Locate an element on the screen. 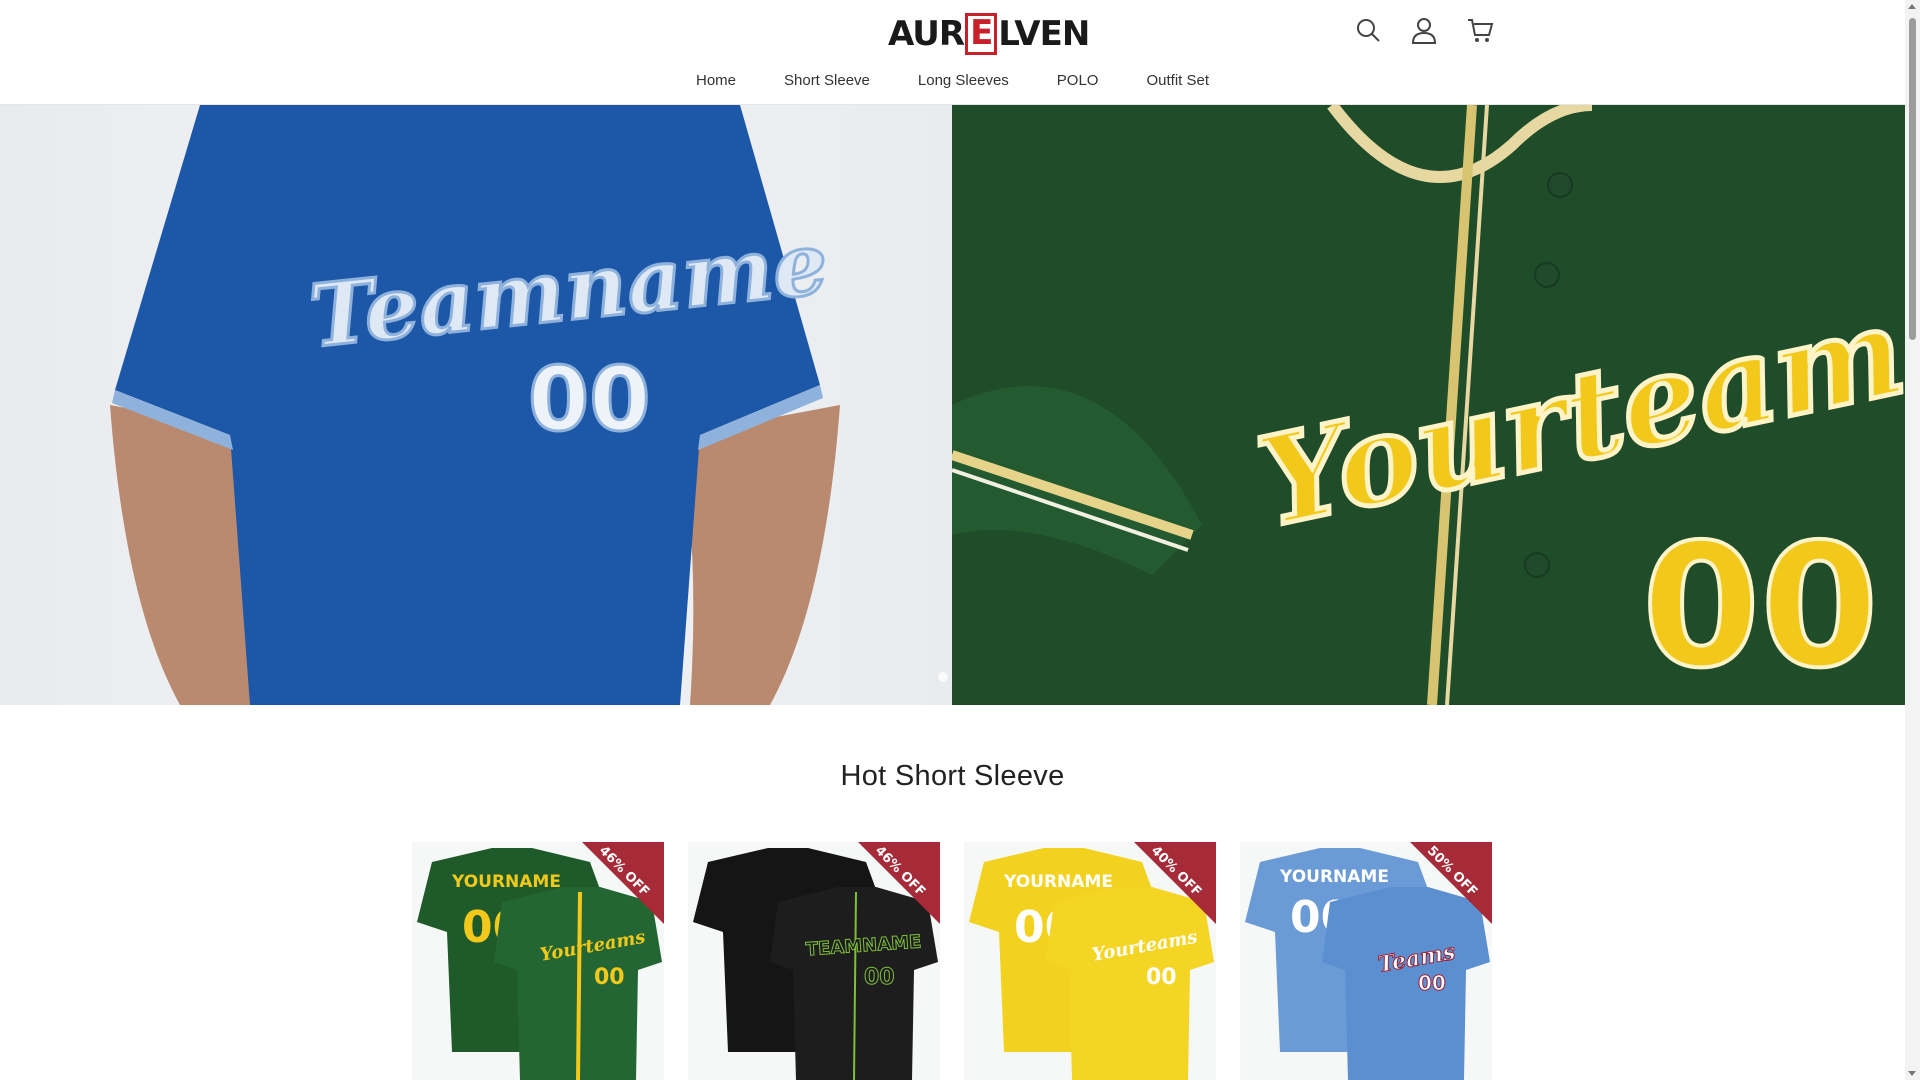  product-card: TEAMNAME 00 46% OFF is located at coordinates (814, 961).